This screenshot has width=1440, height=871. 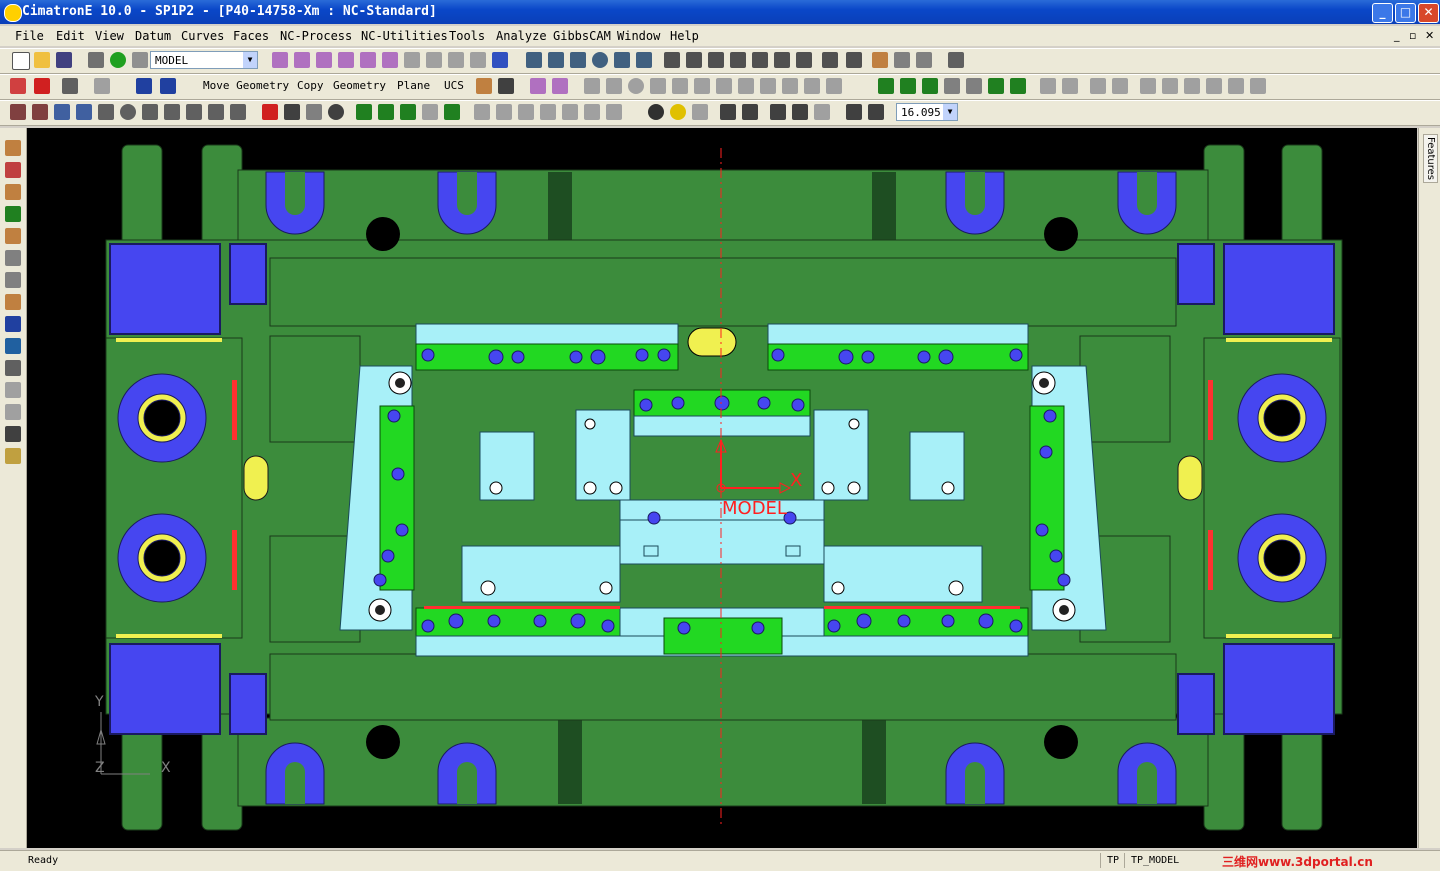 What do you see at coordinates (656, 112) in the screenshot?
I see `lightbulb-icon` at bounding box center [656, 112].